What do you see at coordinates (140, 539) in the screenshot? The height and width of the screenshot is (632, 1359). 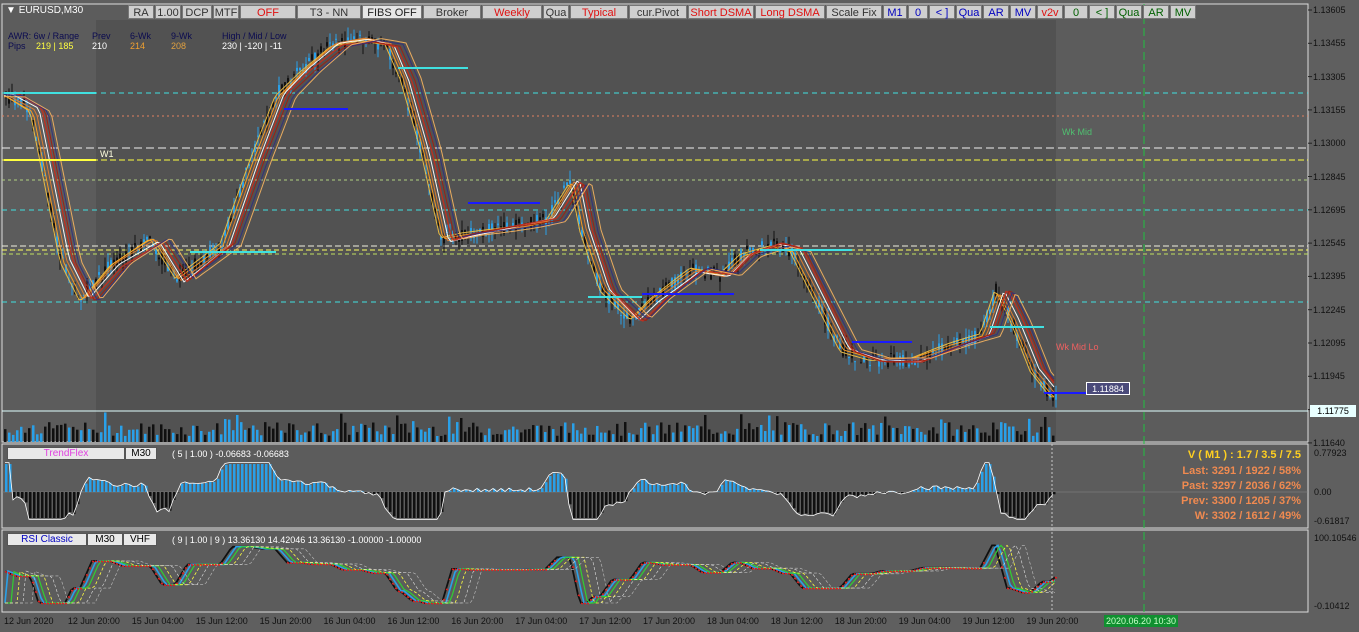 I see `rsi-mode: VHF` at bounding box center [140, 539].